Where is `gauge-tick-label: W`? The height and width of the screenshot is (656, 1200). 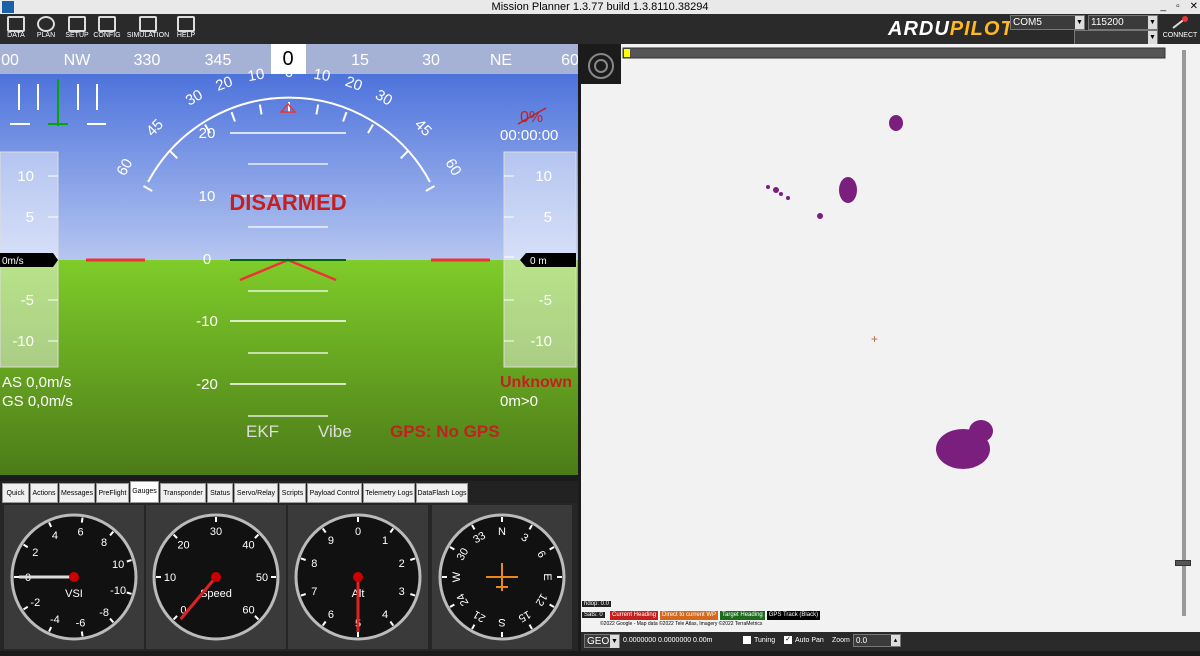
gauge-tick-label: W is located at coordinates (457, 576).